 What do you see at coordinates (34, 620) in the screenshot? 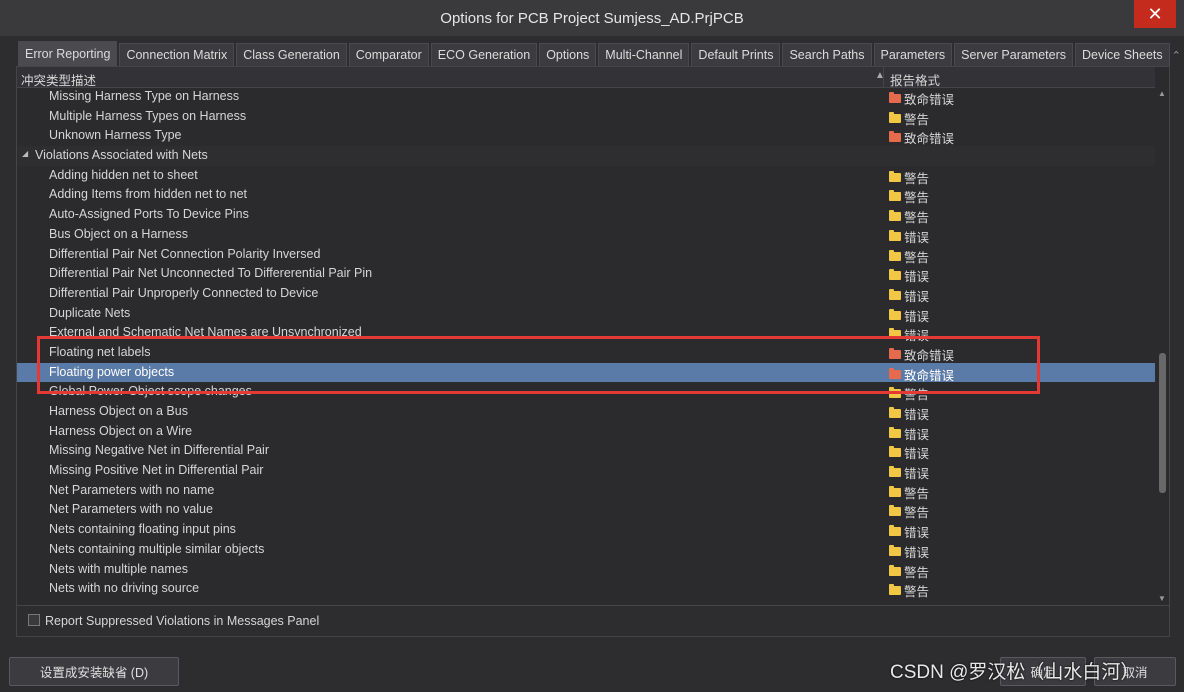
I see `report-suppressed-checkbox` at bounding box center [34, 620].